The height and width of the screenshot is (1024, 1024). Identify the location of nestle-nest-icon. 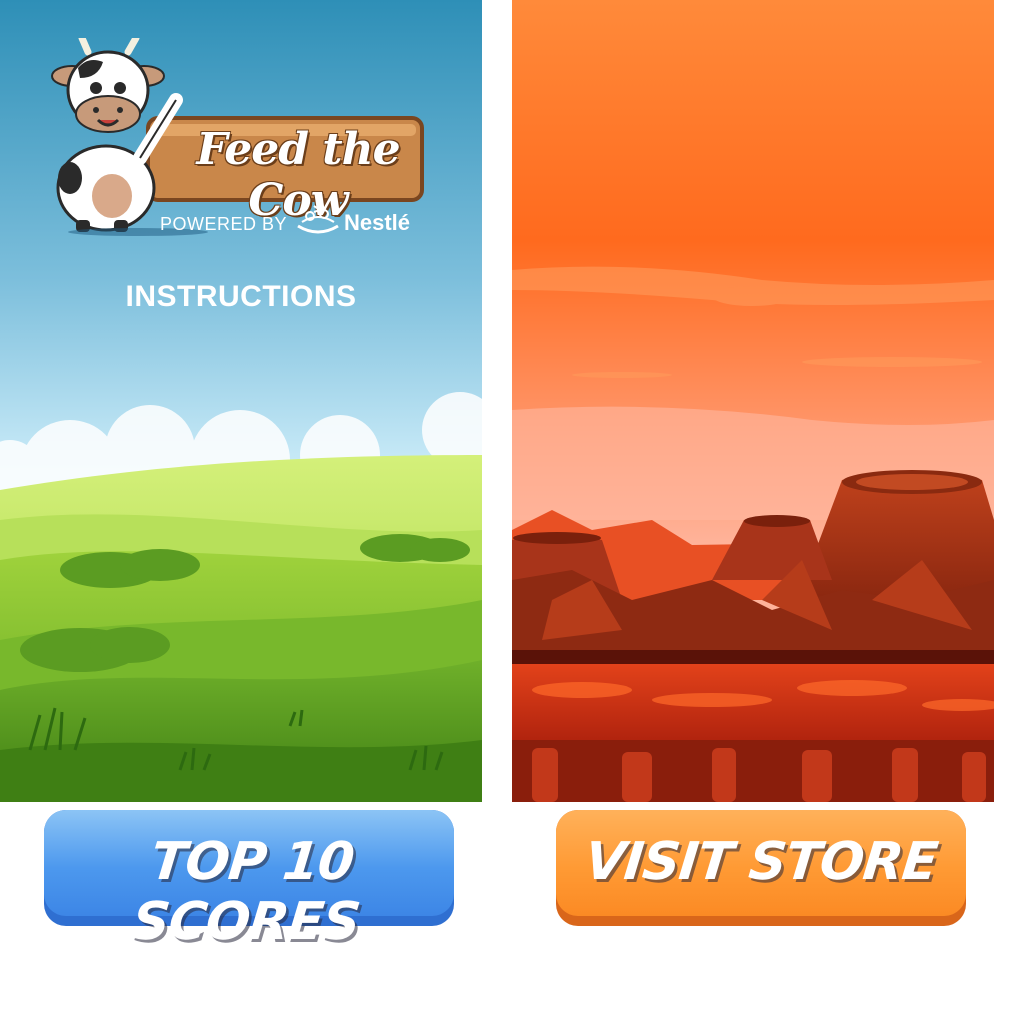
(318, 219).